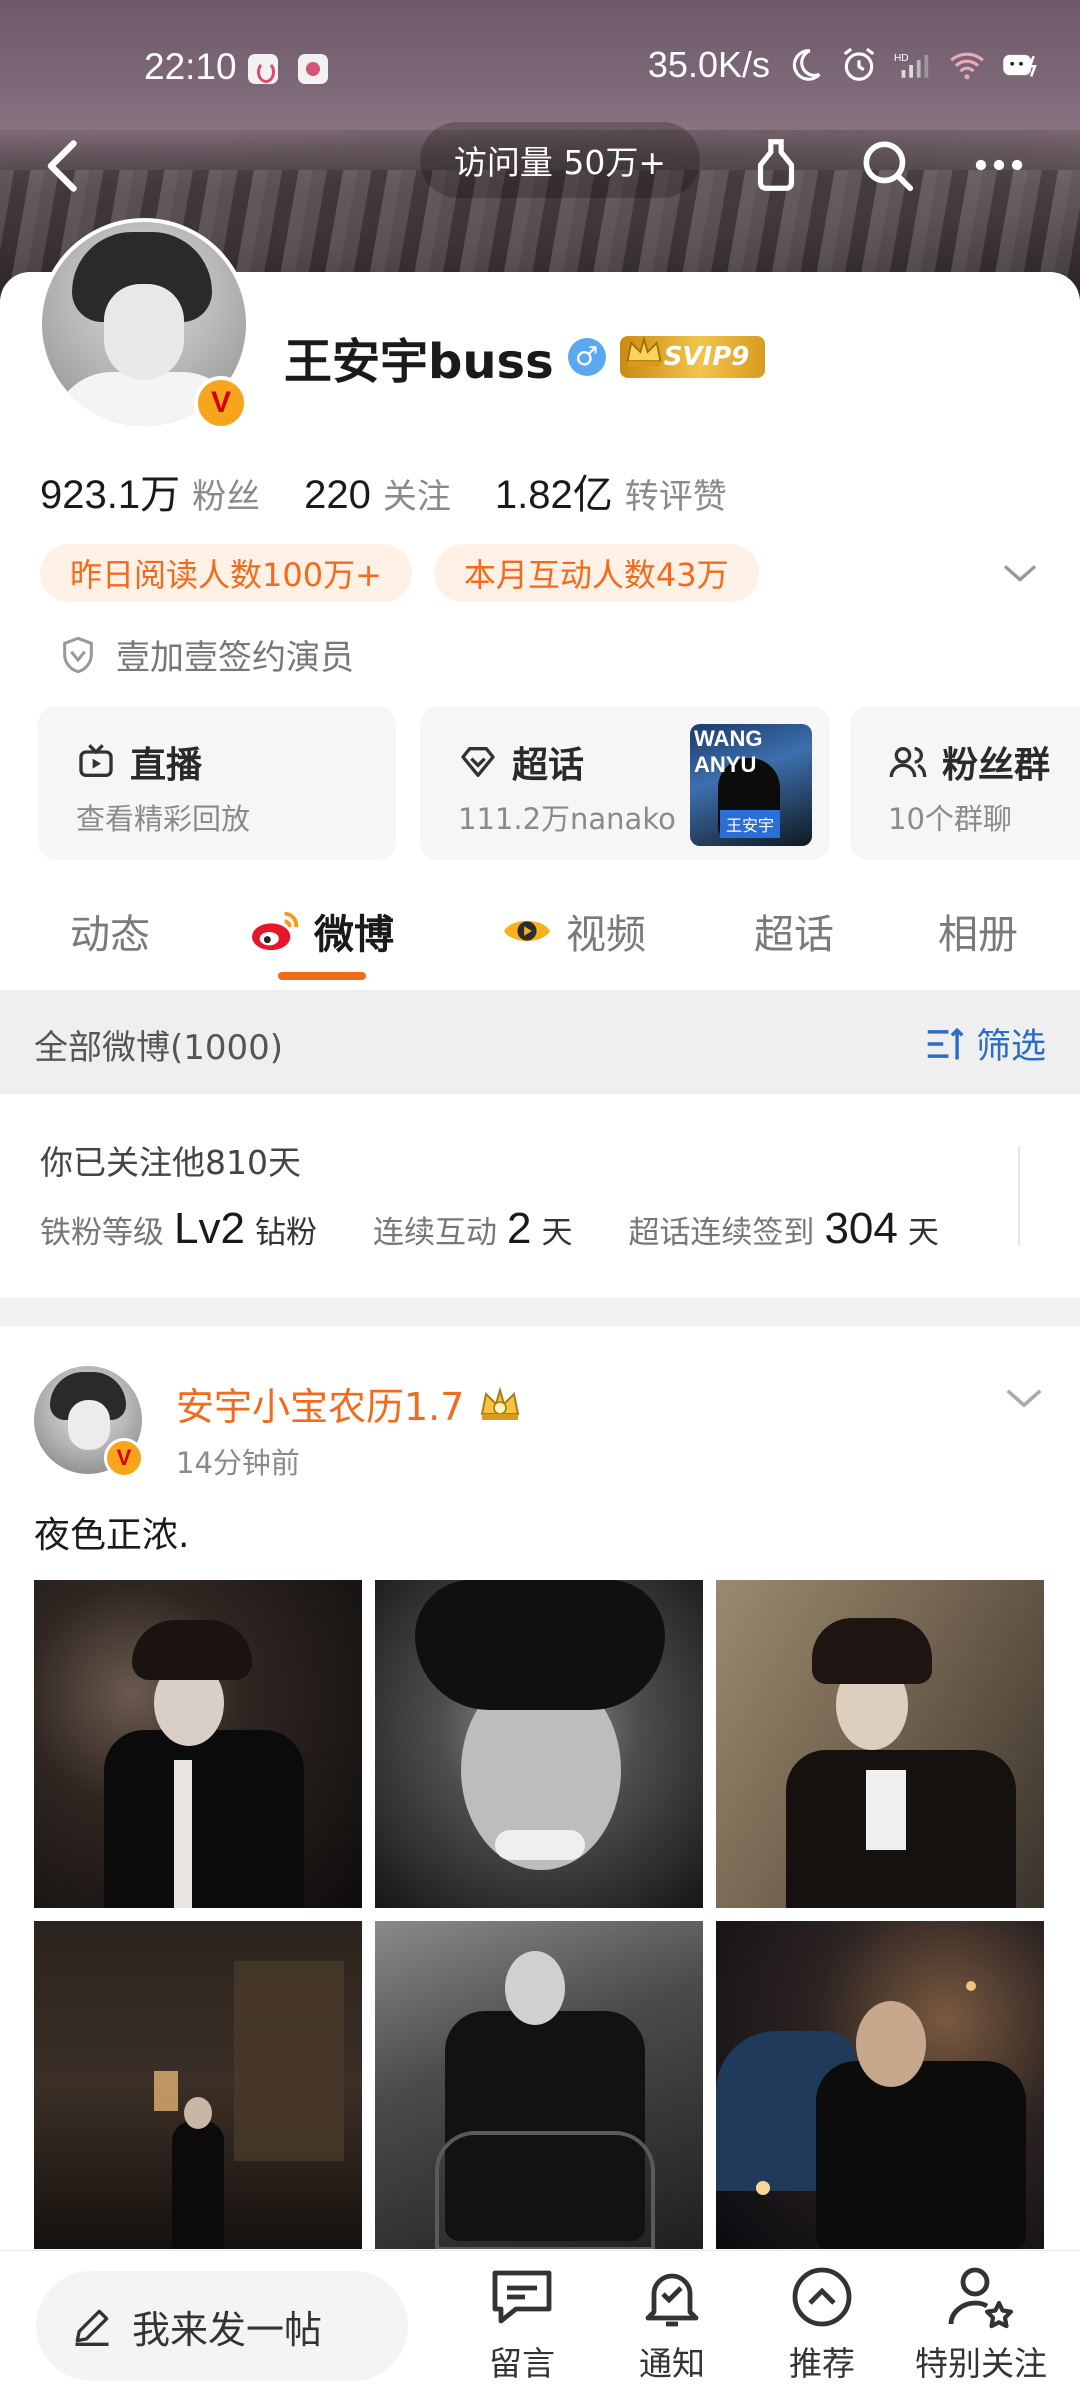 The width and height of the screenshot is (1080, 2400). What do you see at coordinates (728, 751) in the screenshot?
I see `thumbnail-text: WANG ANYU` at bounding box center [728, 751].